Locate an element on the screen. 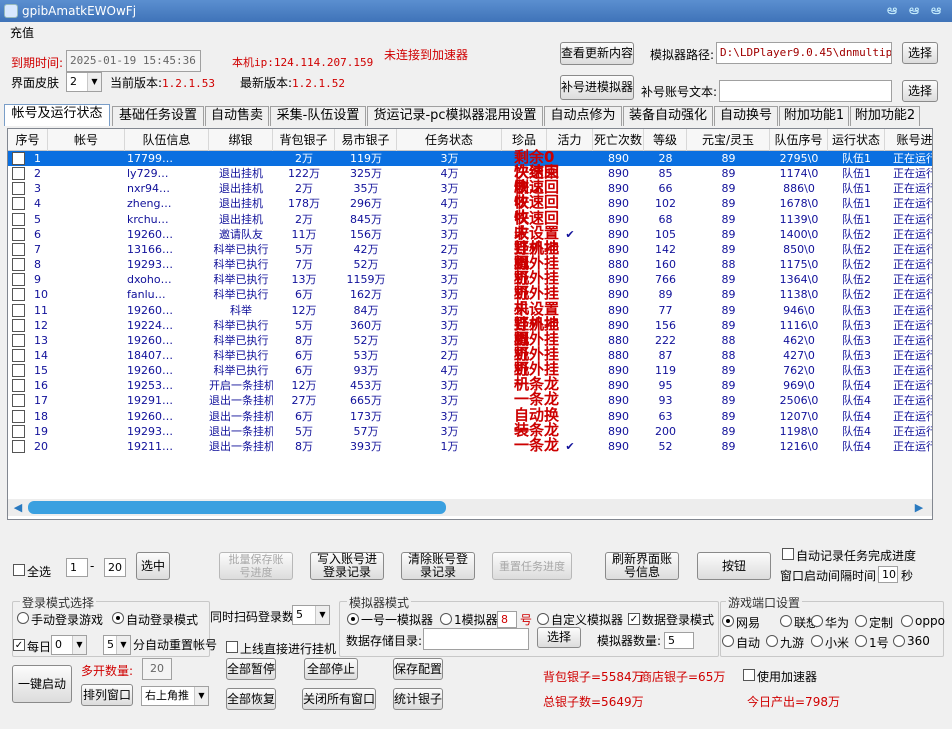 The image size is (952, 729). save-config-button: 保存配置 is located at coordinates (418, 669).